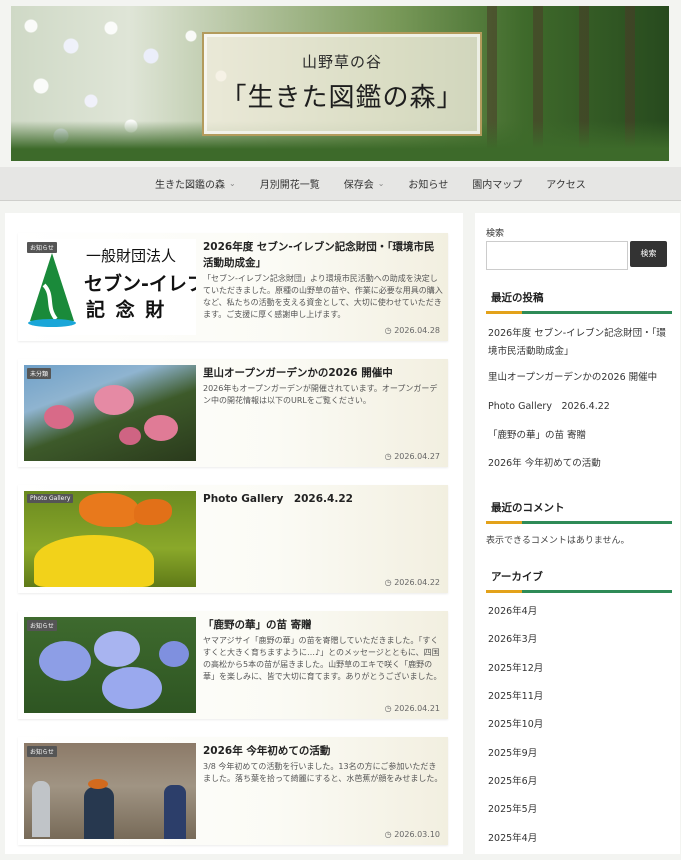 This screenshot has height=860, width=681. What do you see at coordinates (579, 640) in the screenshot?
I see `archive-link: 2026年3月` at bounding box center [579, 640].